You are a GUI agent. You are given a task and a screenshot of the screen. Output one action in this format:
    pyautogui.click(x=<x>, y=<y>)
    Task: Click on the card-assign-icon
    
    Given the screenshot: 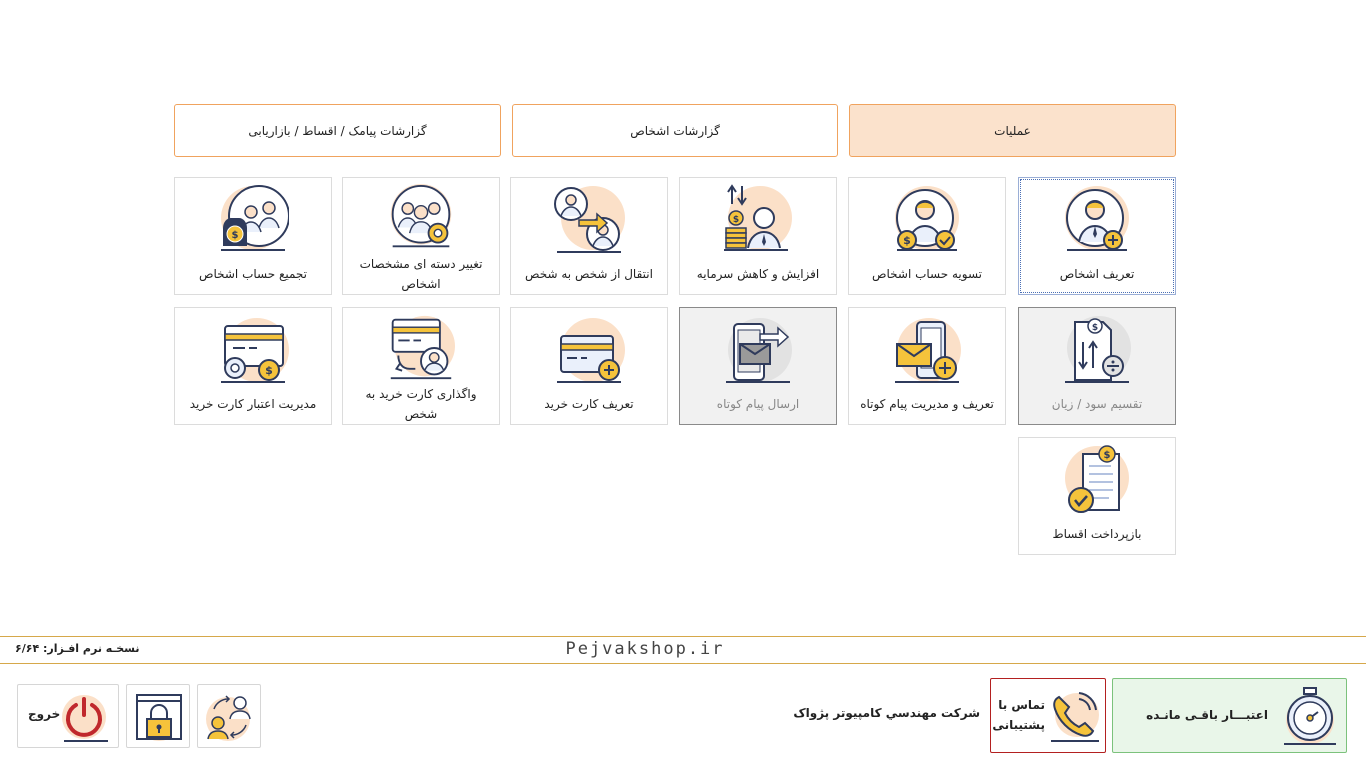 What is the action you would take?
    pyautogui.click(x=422, y=347)
    